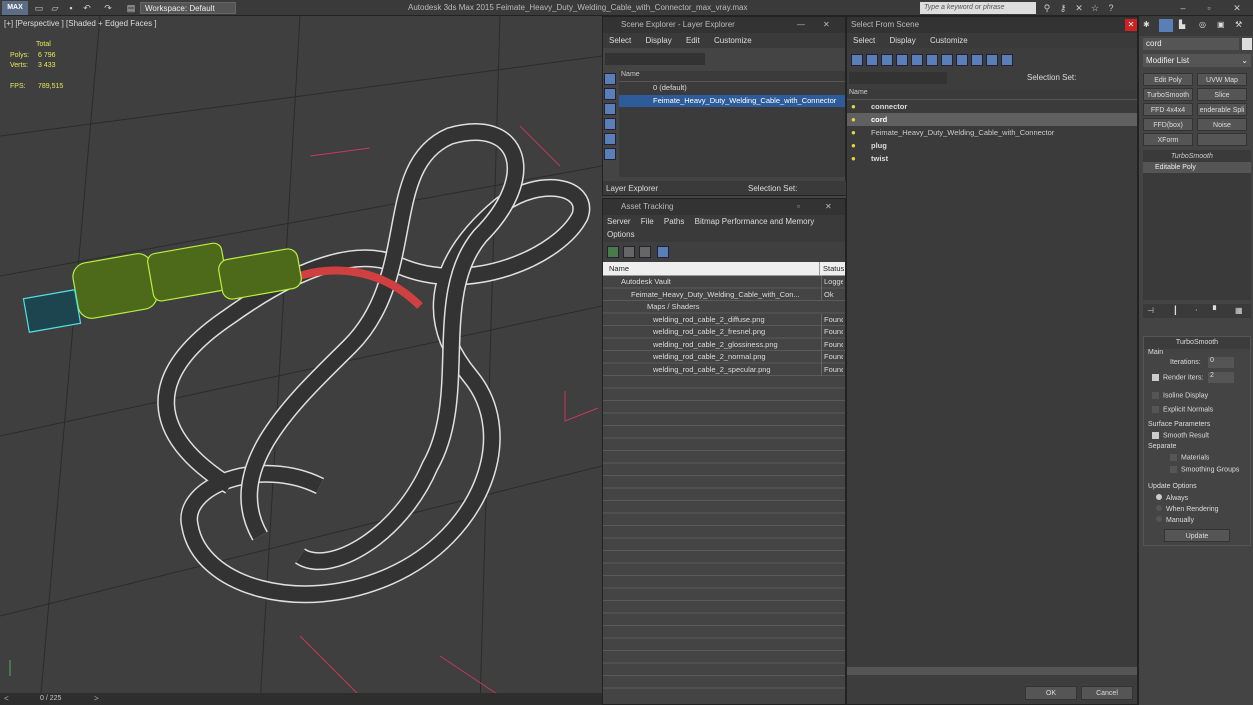 The image size is (1253, 705). Describe the element at coordinates (1222, 109) in the screenshot. I see `modifier-button: enderable Spli` at that location.